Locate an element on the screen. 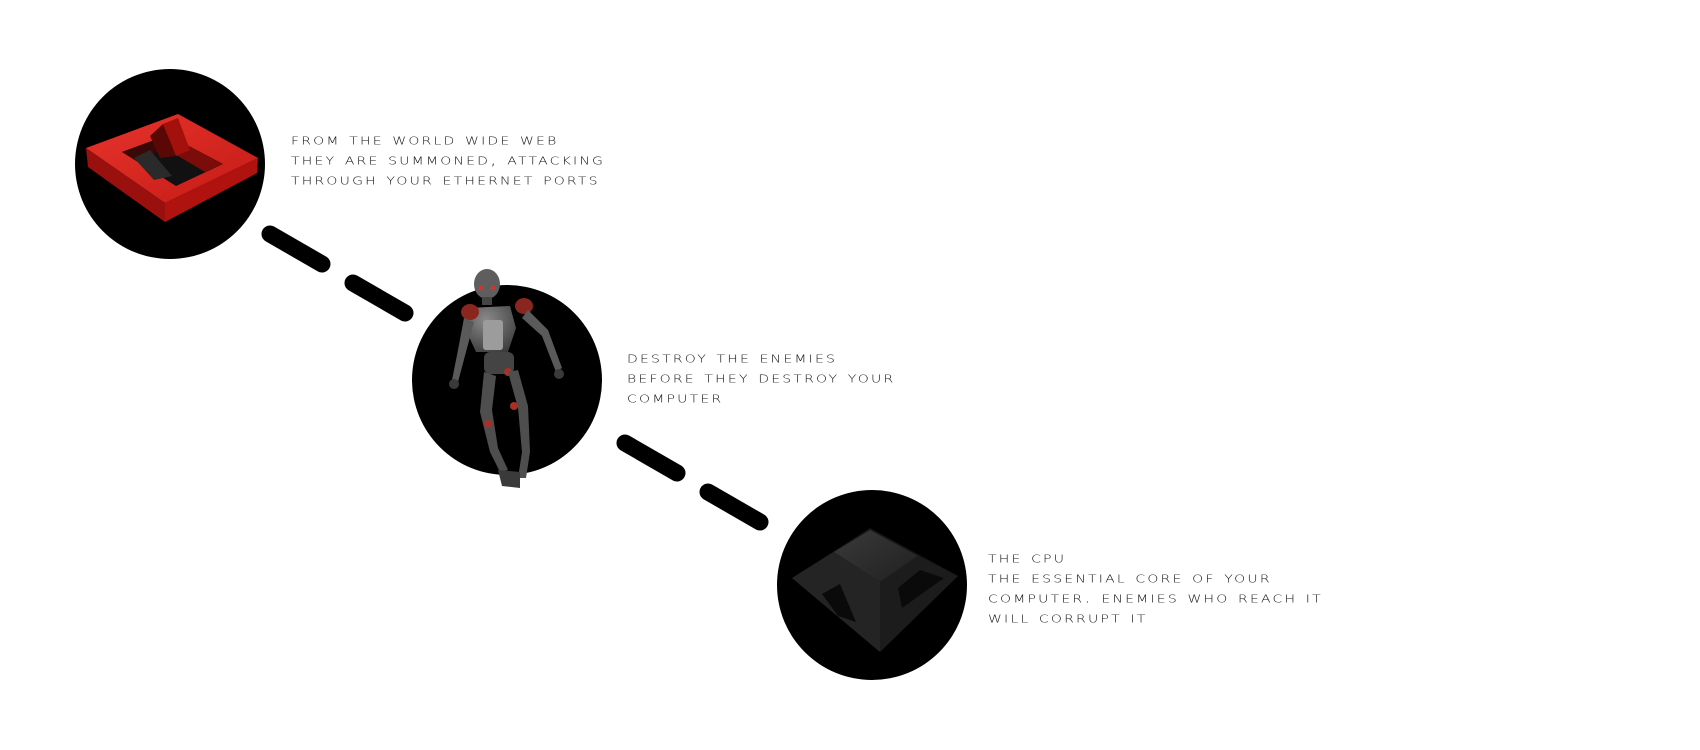 This screenshot has height=750, width=1700. cpu-description-line: computer. Enemies who reach it is located at coordinates (1155, 597).